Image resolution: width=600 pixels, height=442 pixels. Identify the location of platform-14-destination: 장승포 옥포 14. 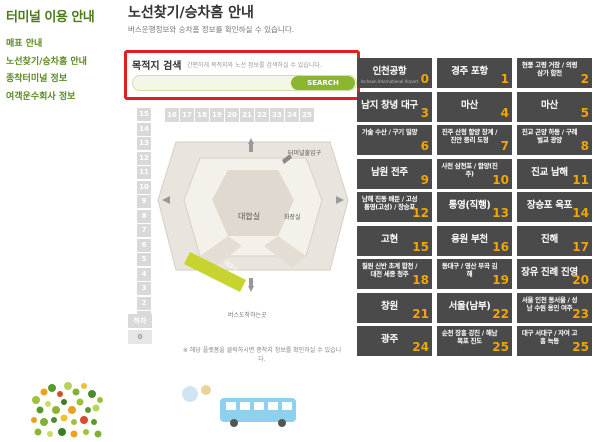
(554, 207).